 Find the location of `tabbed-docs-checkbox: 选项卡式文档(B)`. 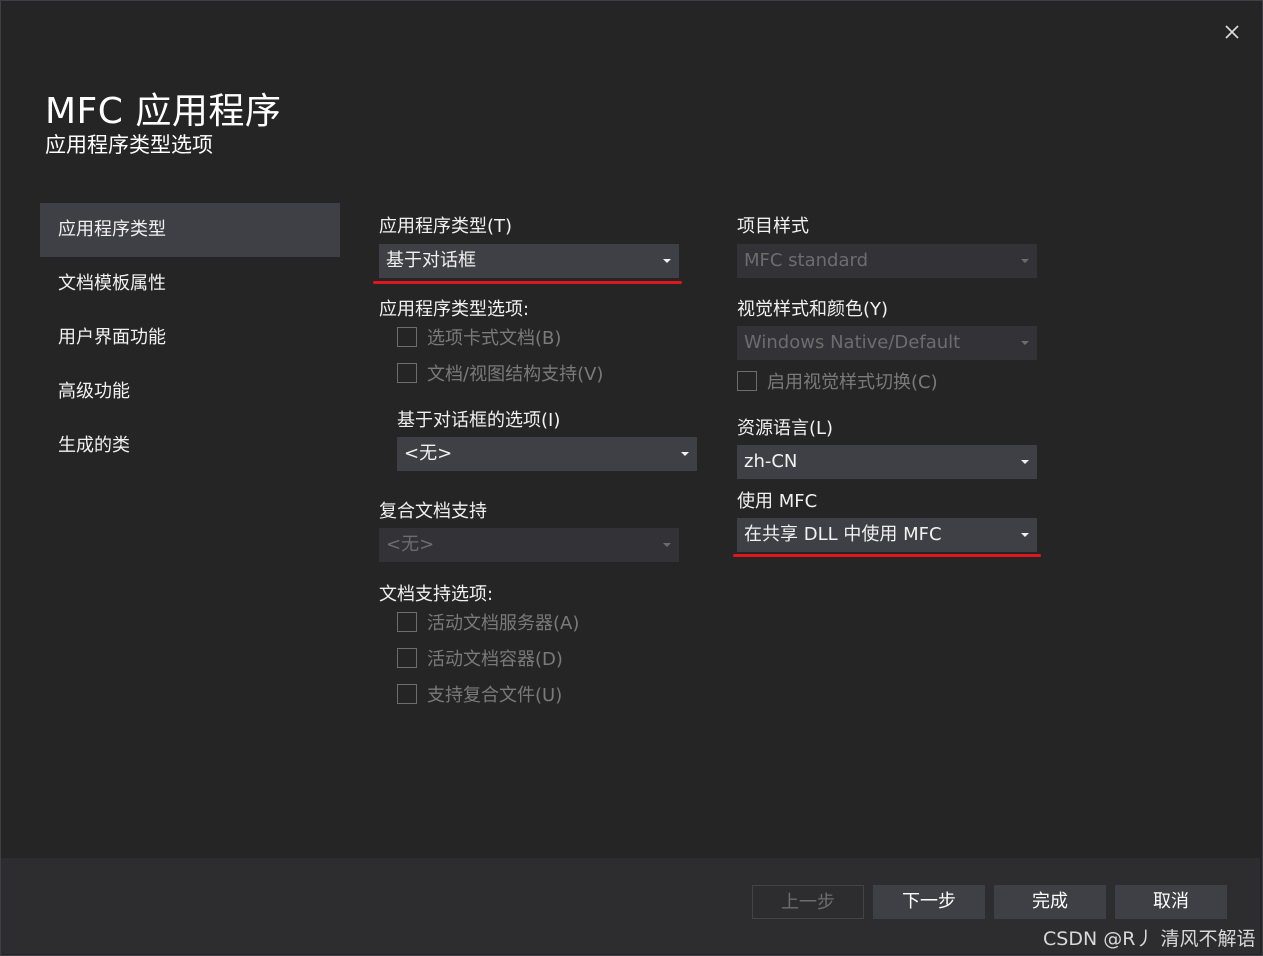

tabbed-docs-checkbox: 选项卡式文档(B) is located at coordinates (479, 339).